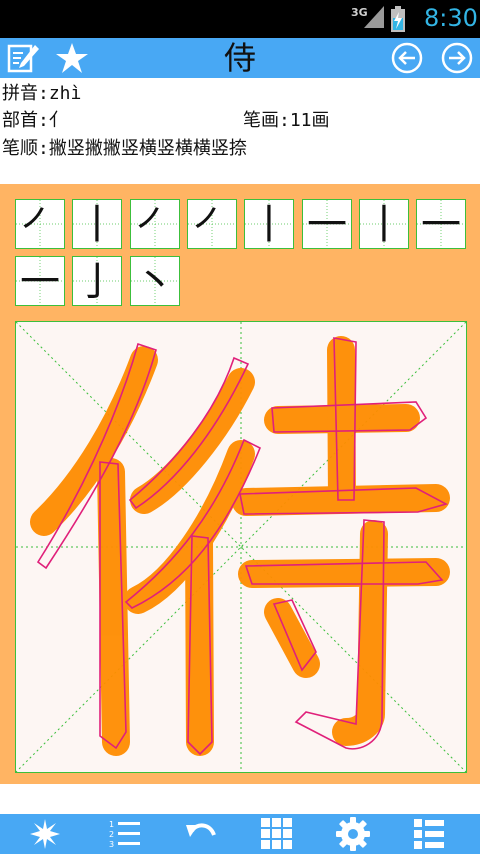 Image resolution: width=480 pixels, height=854 pixels. Describe the element at coordinates (277, 834) in the screenshot. I see `grid-icon` at that location.